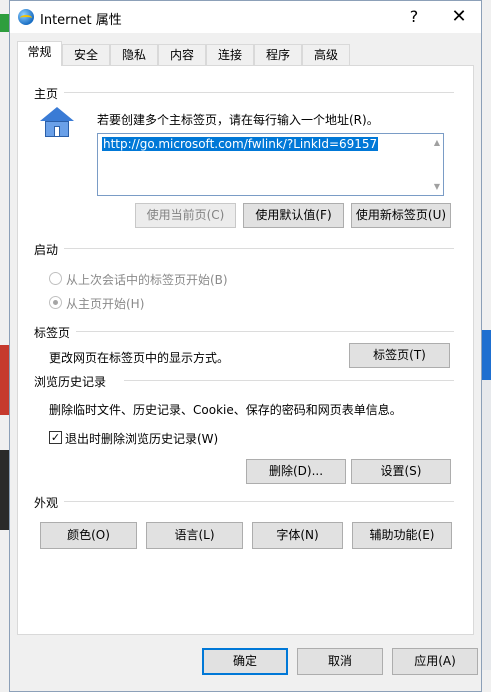 Image resolution: width=491 pixels, height=692 pixels. Describe the element at coordinates (340, 661) in the screenshot. I see `cancel-button: 取消` at that location.